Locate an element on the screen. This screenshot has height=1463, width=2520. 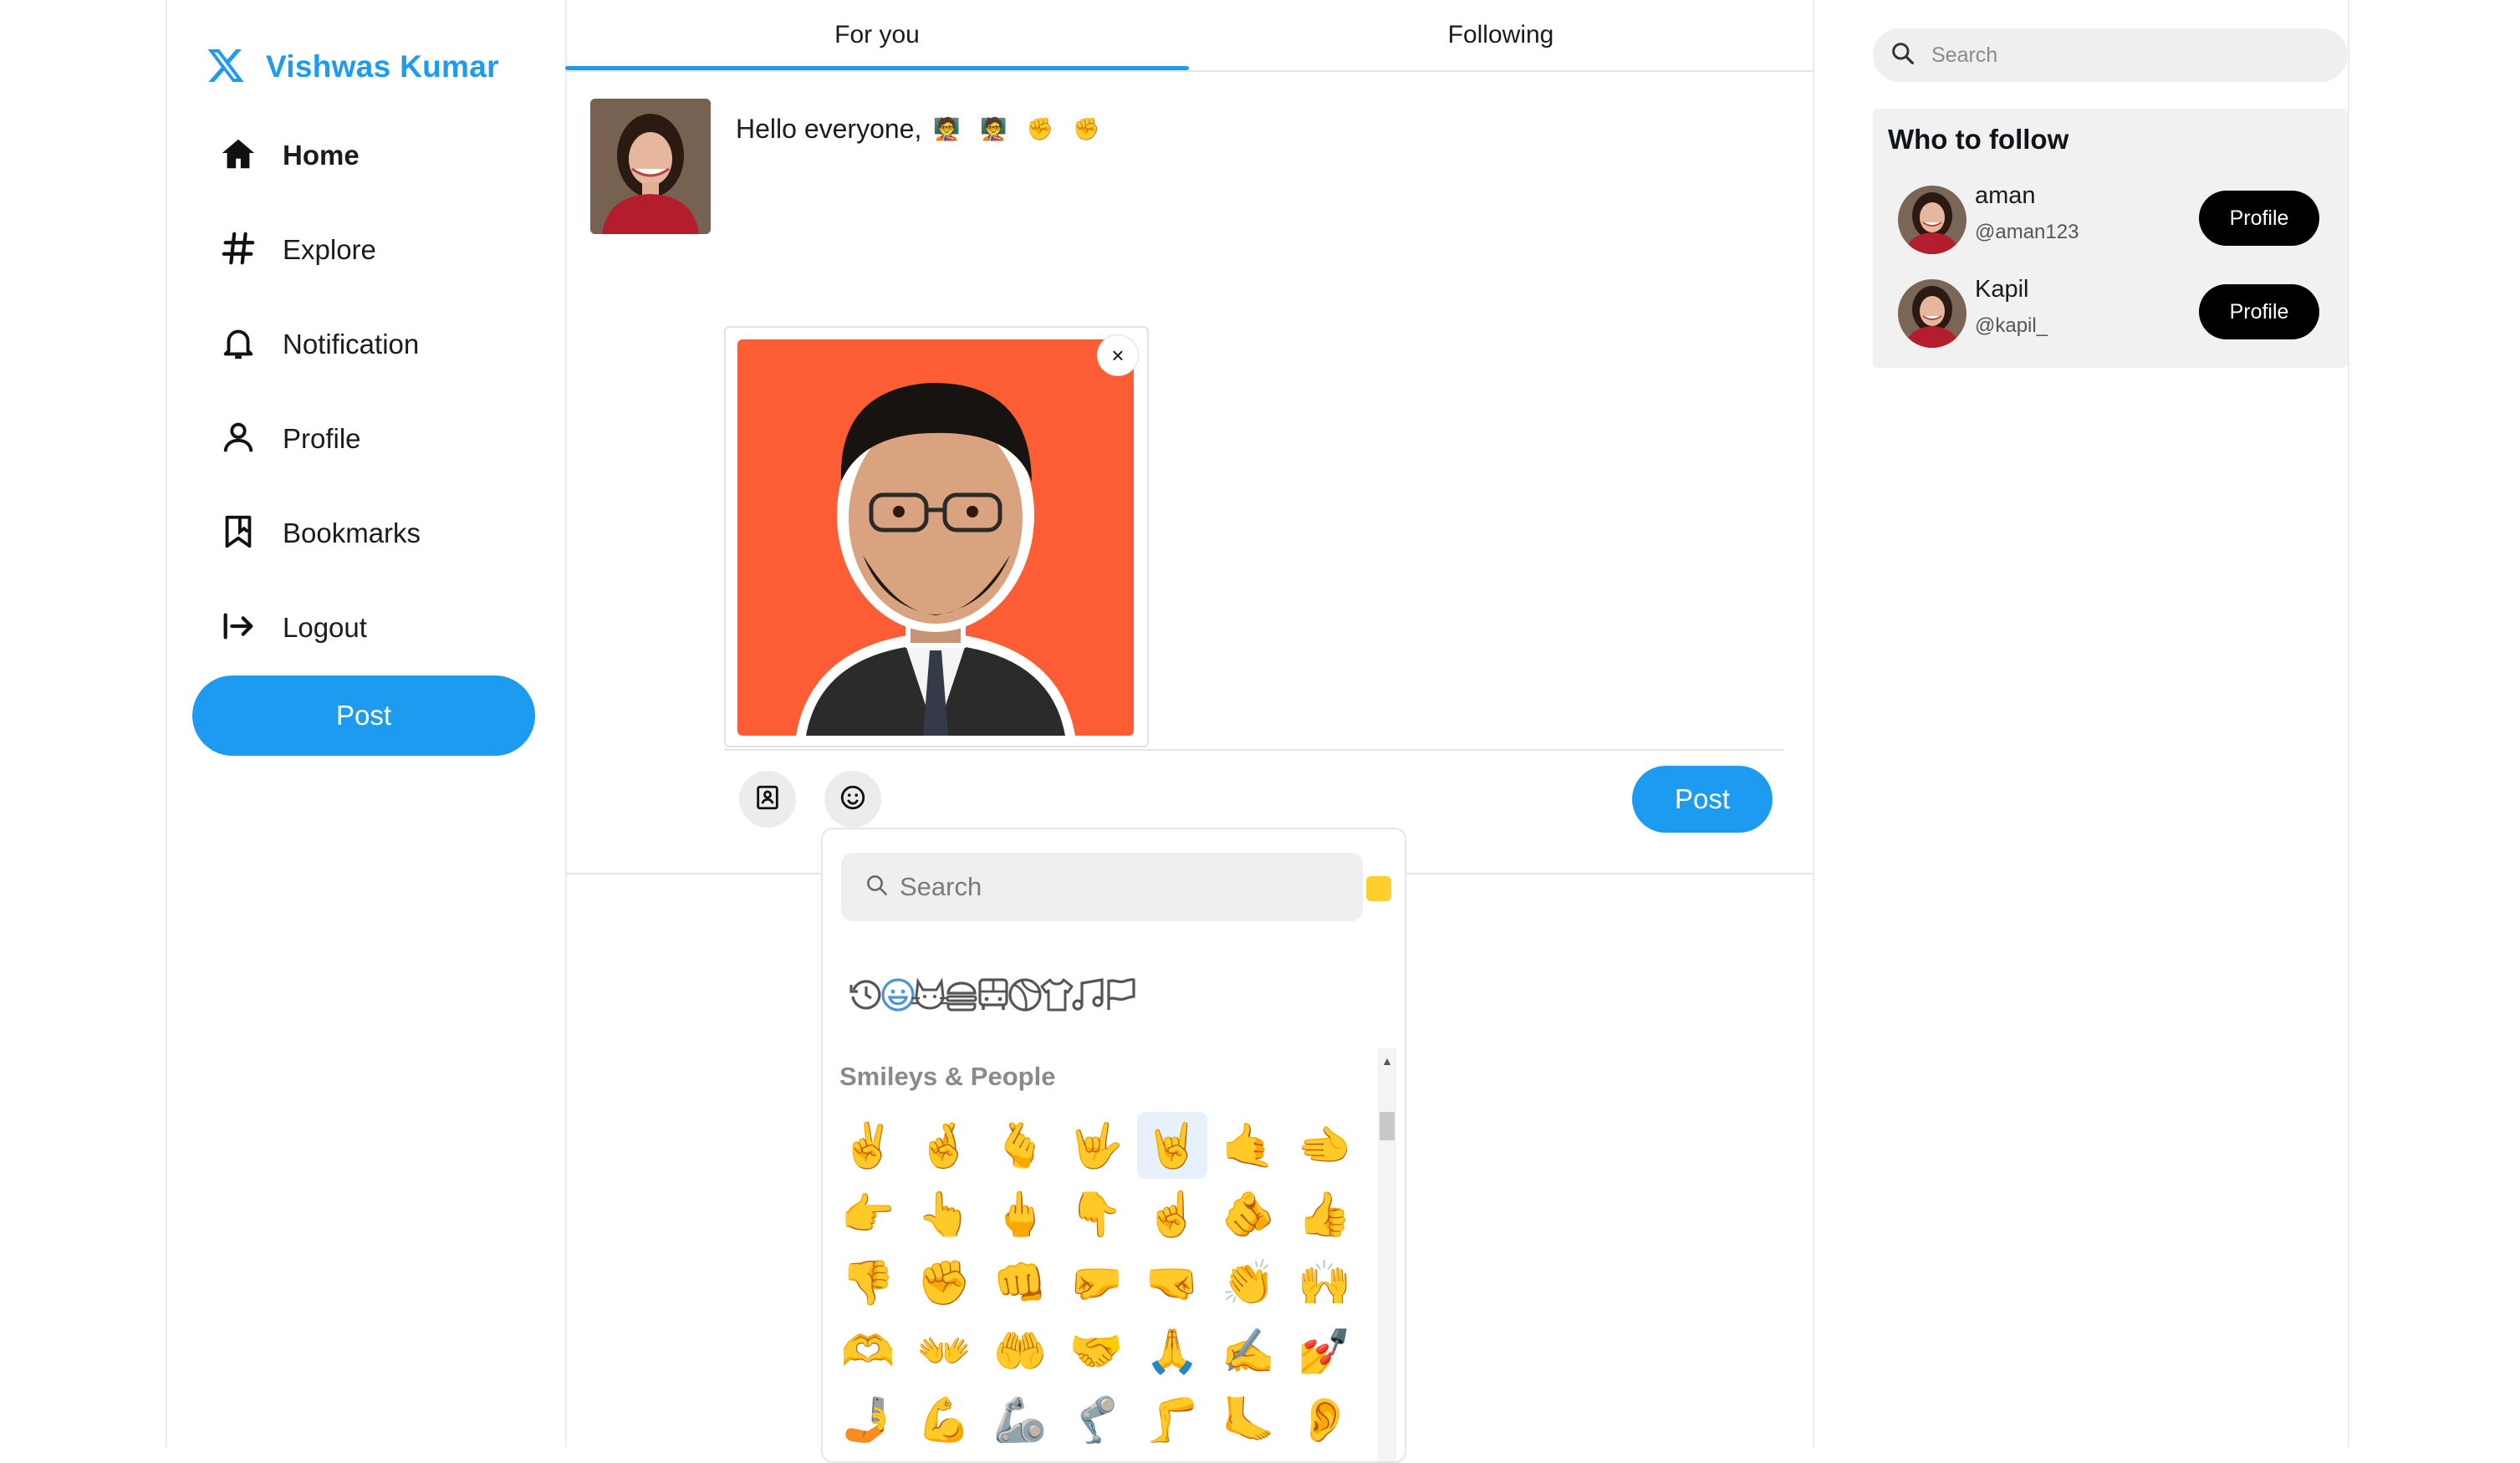
image-icon is located at coordinates (767, 799).